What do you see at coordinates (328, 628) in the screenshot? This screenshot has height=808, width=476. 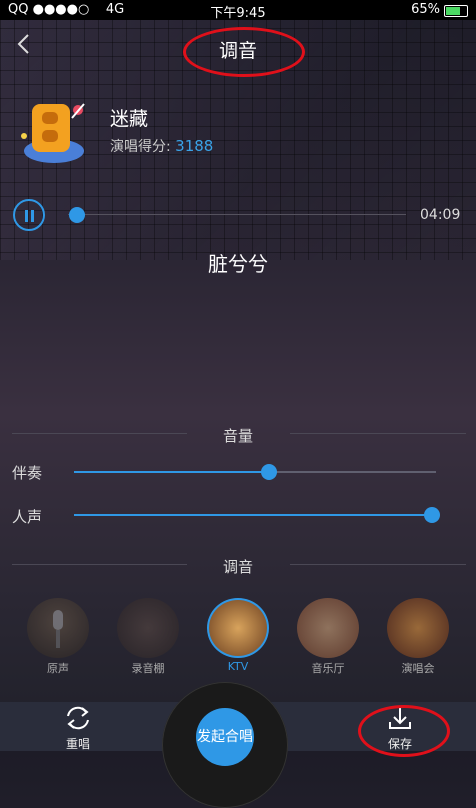 I see `effect-concert-hall` at bounding box center [328, 628].